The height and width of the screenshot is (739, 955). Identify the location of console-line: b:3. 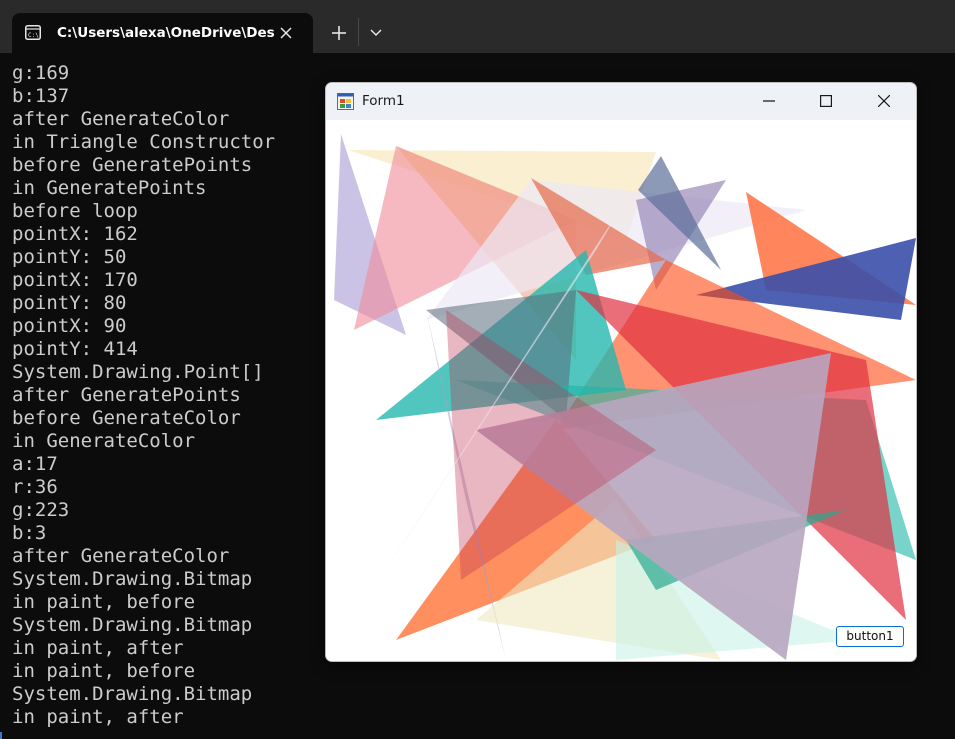
(29, 533).